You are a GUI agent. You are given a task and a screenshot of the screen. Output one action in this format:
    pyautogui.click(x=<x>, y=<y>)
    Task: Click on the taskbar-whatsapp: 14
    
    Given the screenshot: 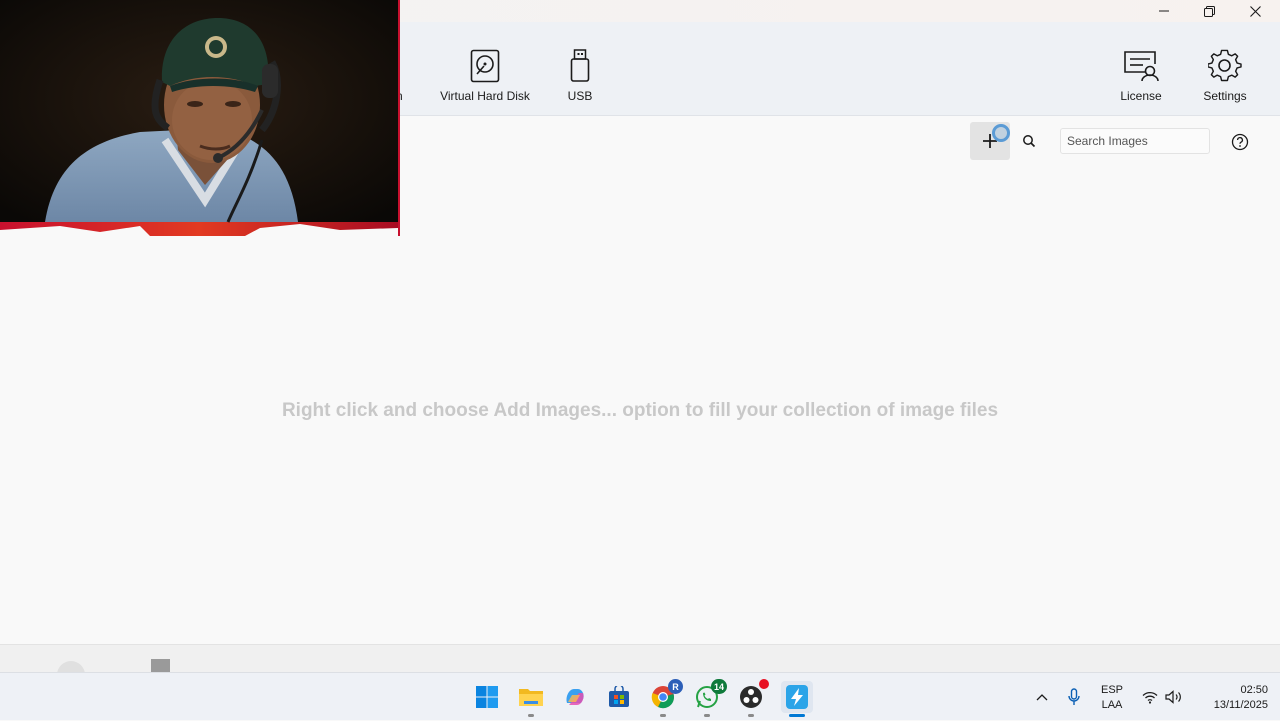 What is the action you would take?
    pyautogui.click(x=710, y=698)
    